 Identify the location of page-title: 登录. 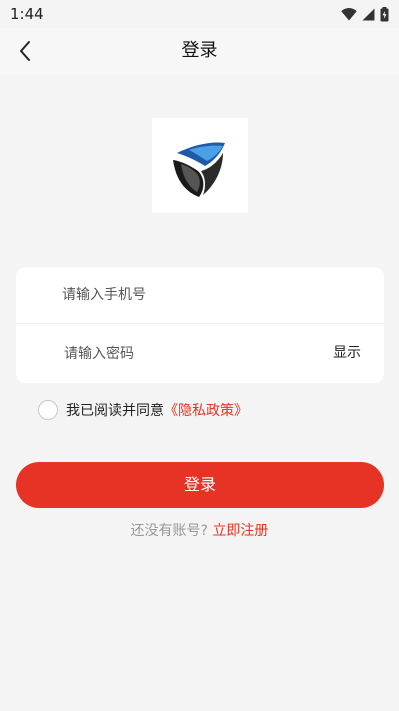
(199, 50).